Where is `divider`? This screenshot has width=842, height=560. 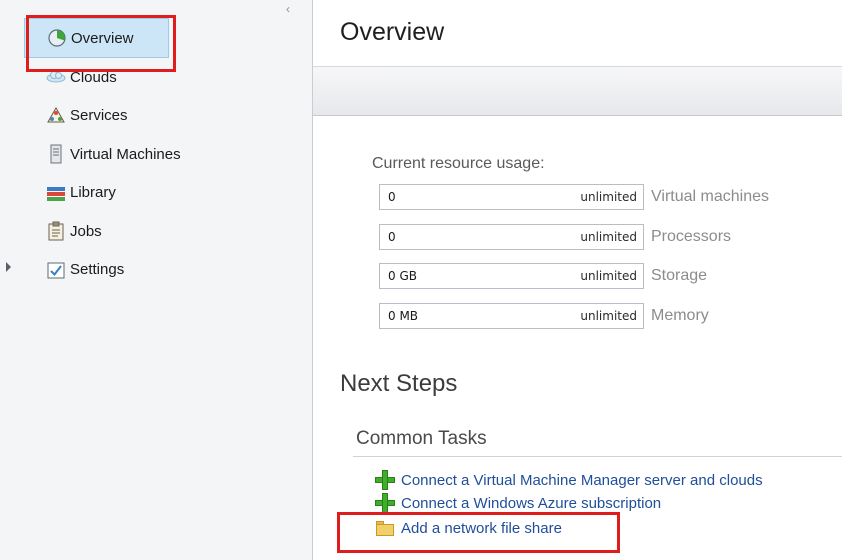
divider is located at coordinates (597, 456).